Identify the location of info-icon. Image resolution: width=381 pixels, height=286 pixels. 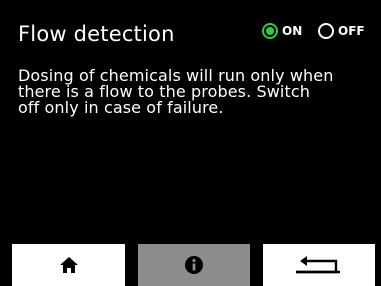
(194, 265).